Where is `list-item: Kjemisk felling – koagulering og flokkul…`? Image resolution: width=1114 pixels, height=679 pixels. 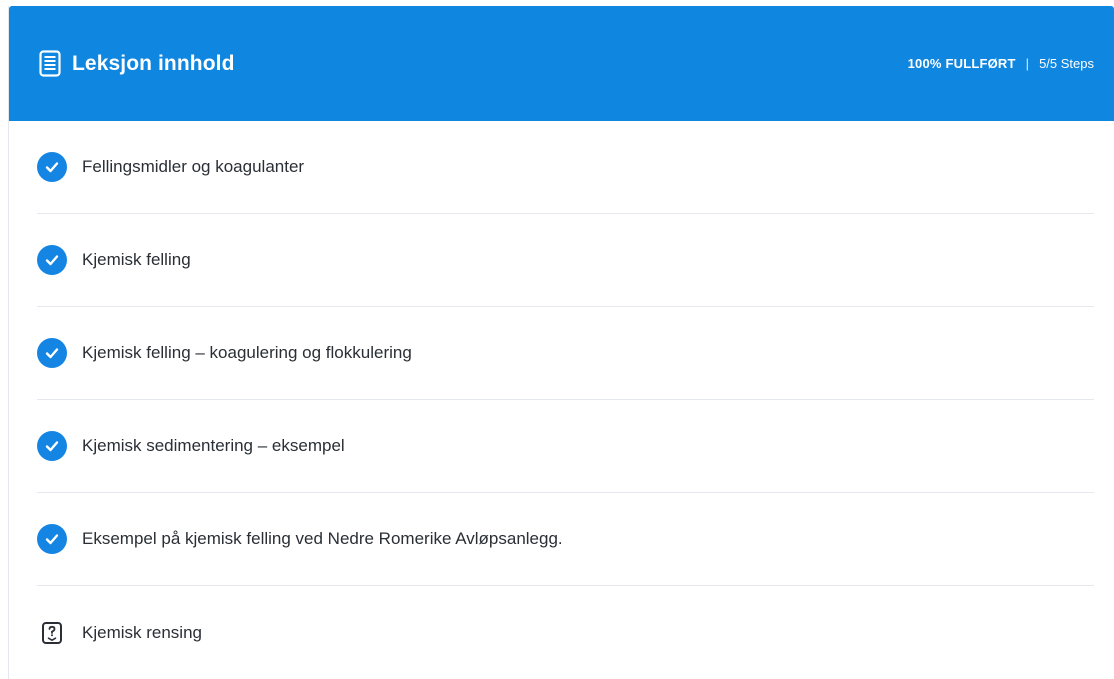 list-item: Kjemisk felling – koagulering og flokkul… is located at coordinates (565, 353).